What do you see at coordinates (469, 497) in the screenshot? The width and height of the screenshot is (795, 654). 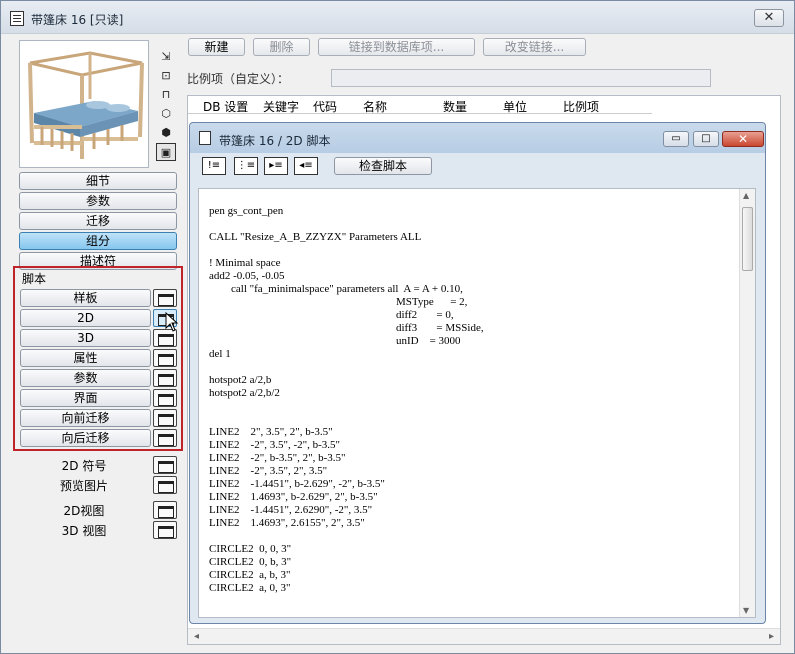 I see `code-line: LINE2 1.4693", b-2.629", 2", b-3.5"` at bounding box center [469, 497].